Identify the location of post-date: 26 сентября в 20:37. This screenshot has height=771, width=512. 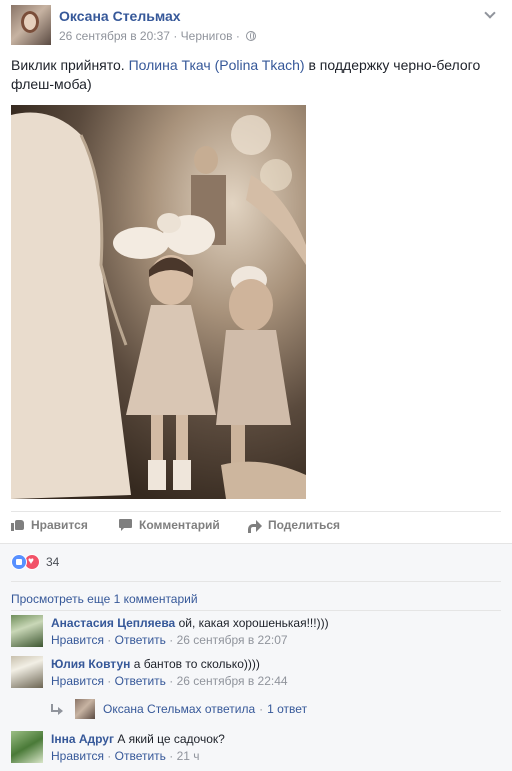
(114, 36).